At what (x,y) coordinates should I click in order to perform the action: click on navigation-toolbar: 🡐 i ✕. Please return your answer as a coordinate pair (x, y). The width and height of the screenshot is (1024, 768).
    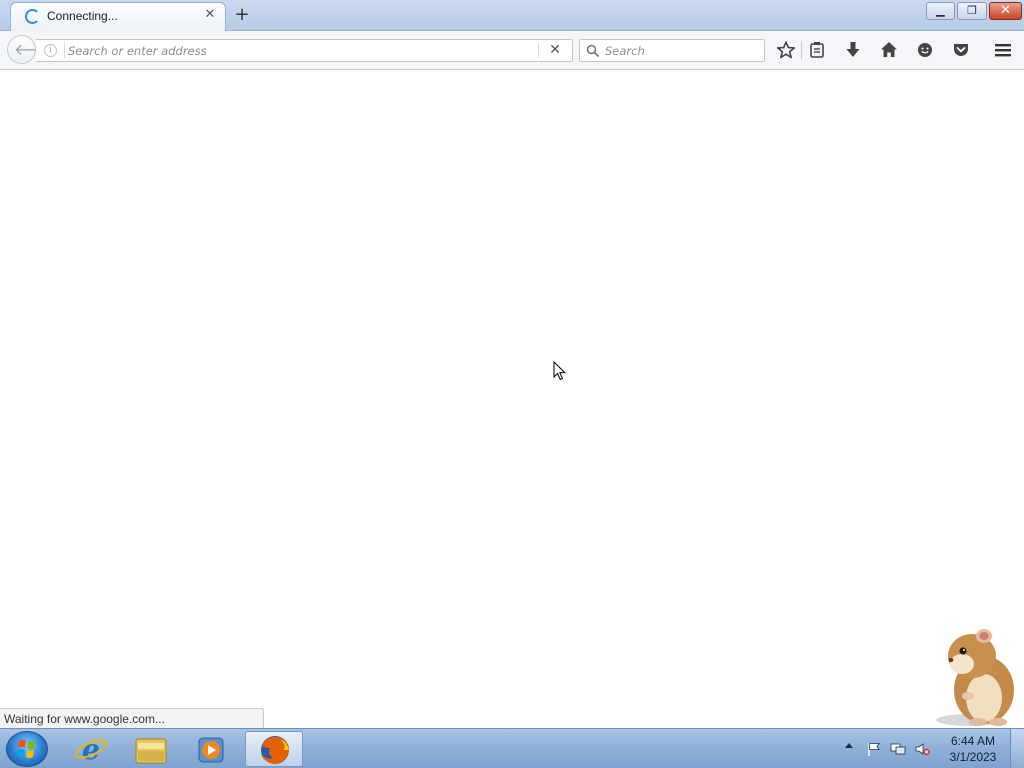
    Looking at the image, I should click on (512, 50).